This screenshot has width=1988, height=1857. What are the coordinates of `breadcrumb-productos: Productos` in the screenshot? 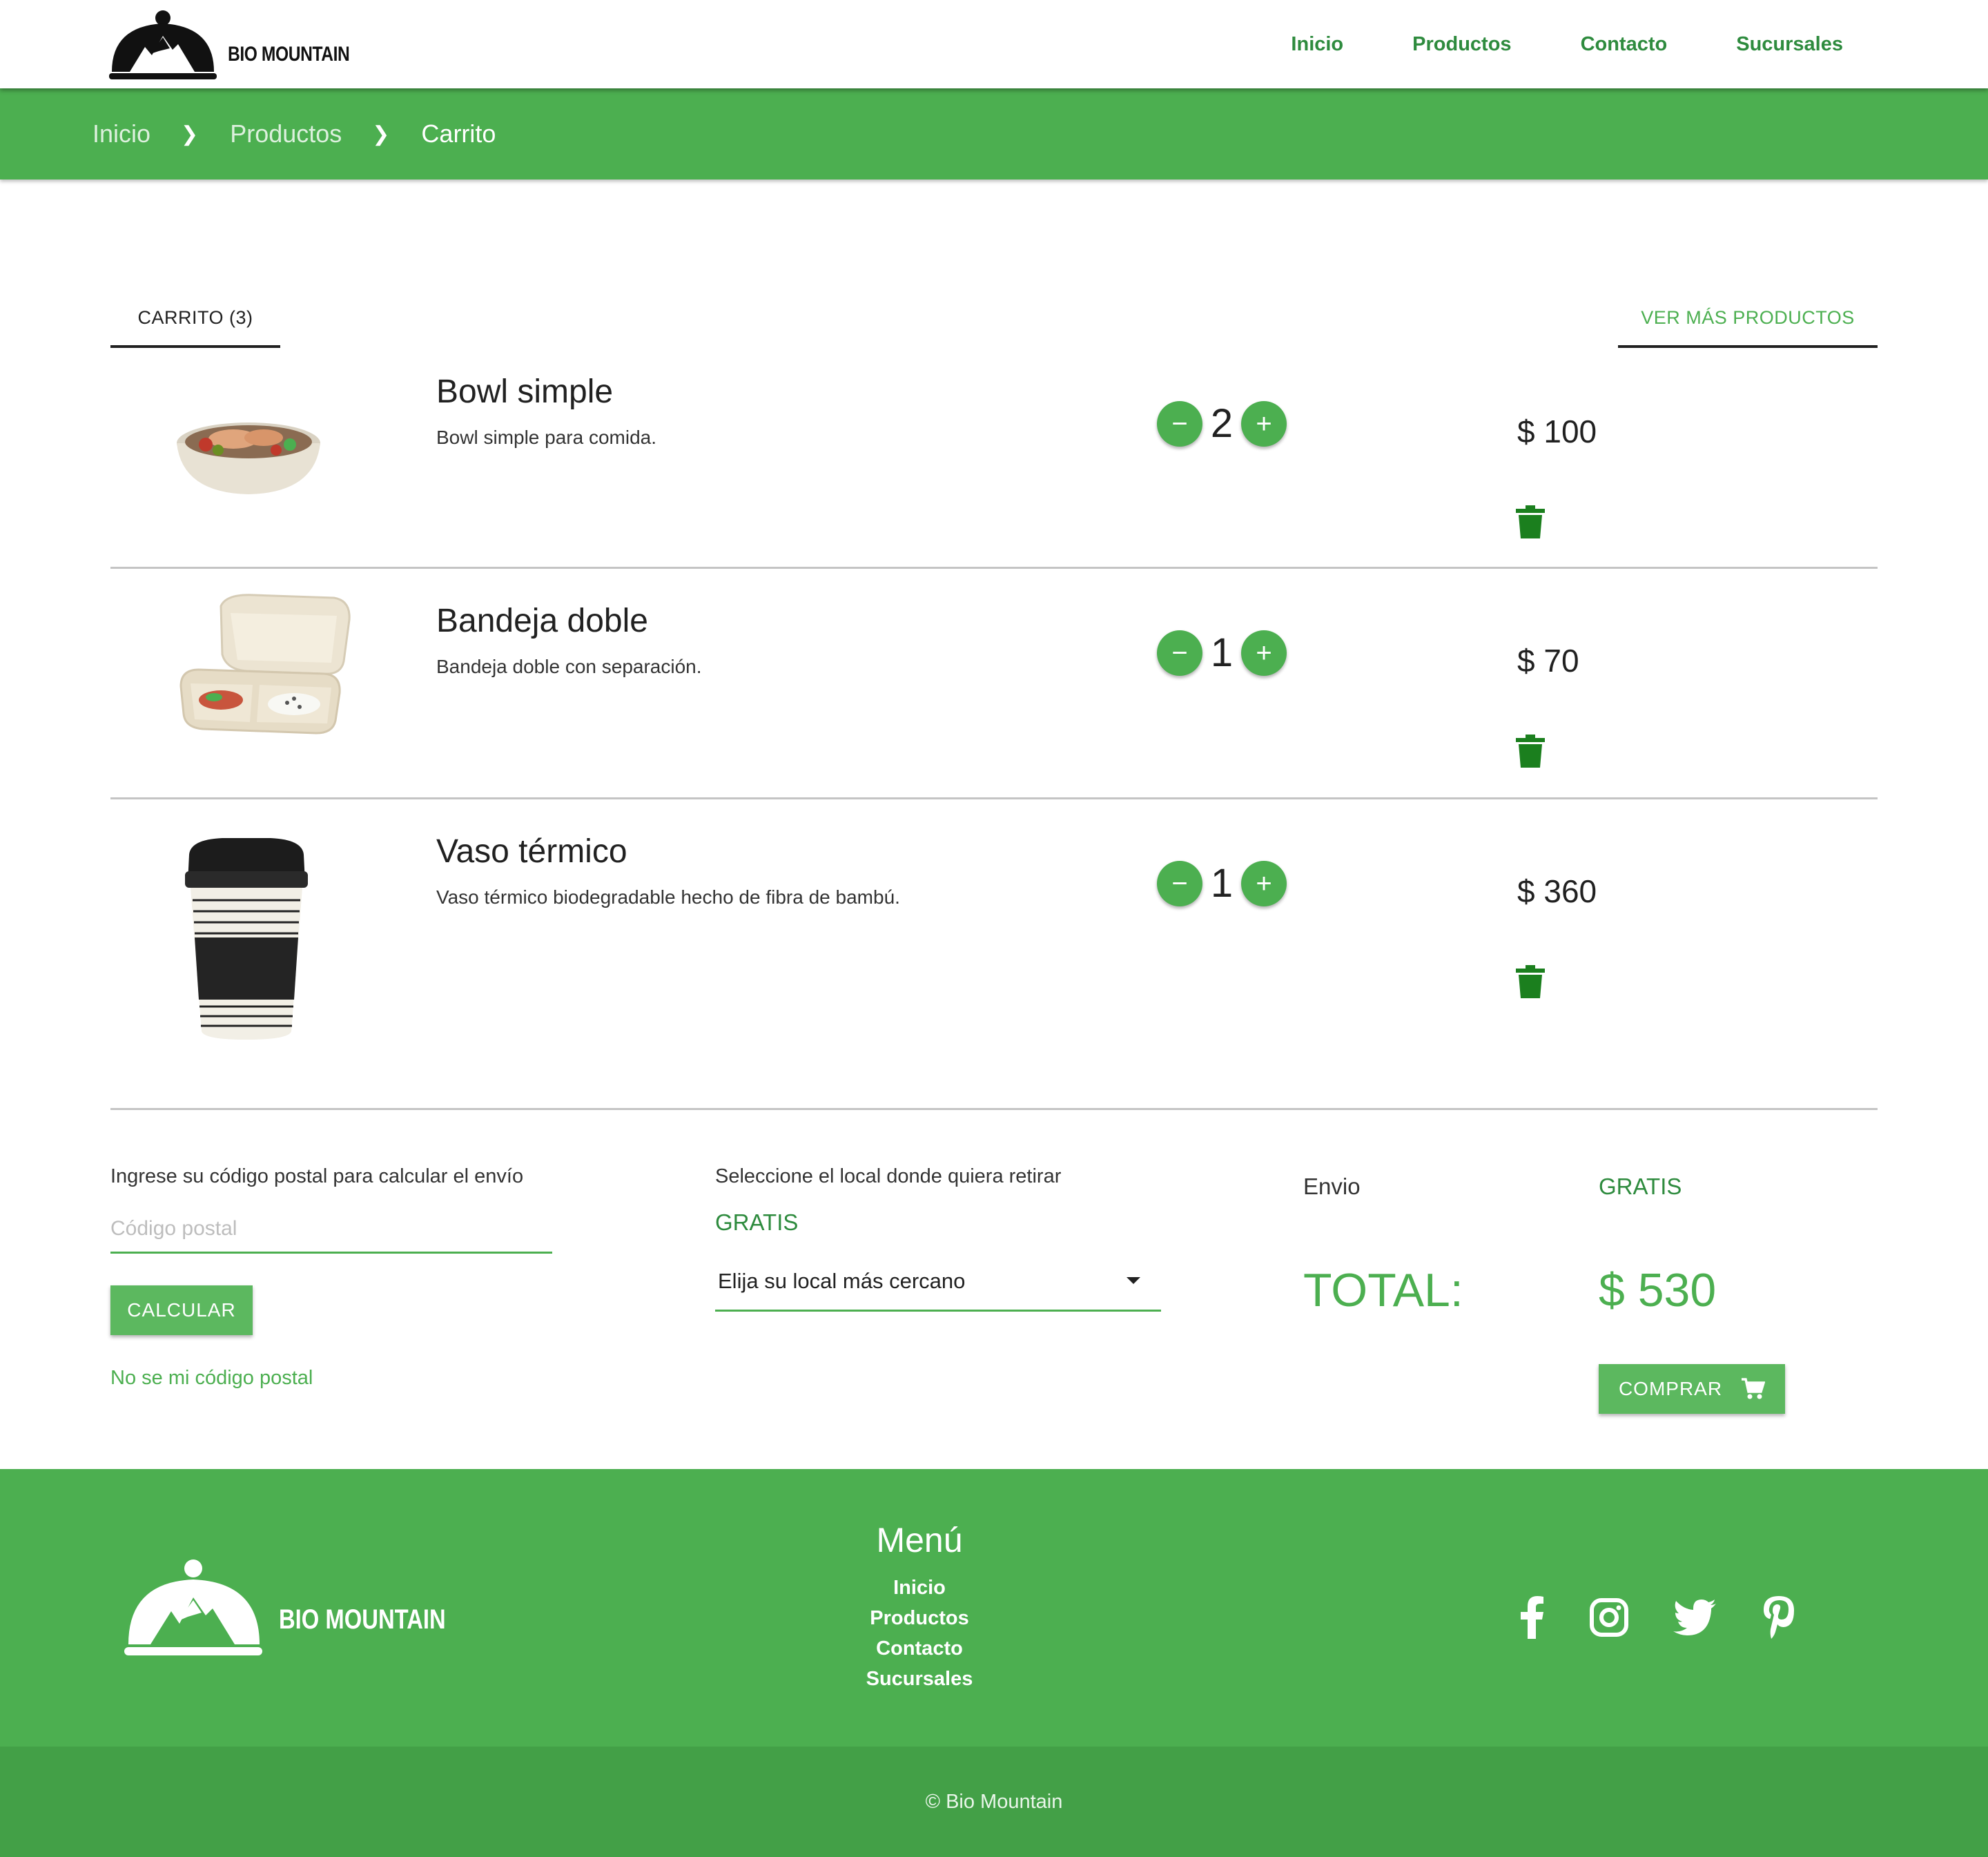 It's located at (286, 133).